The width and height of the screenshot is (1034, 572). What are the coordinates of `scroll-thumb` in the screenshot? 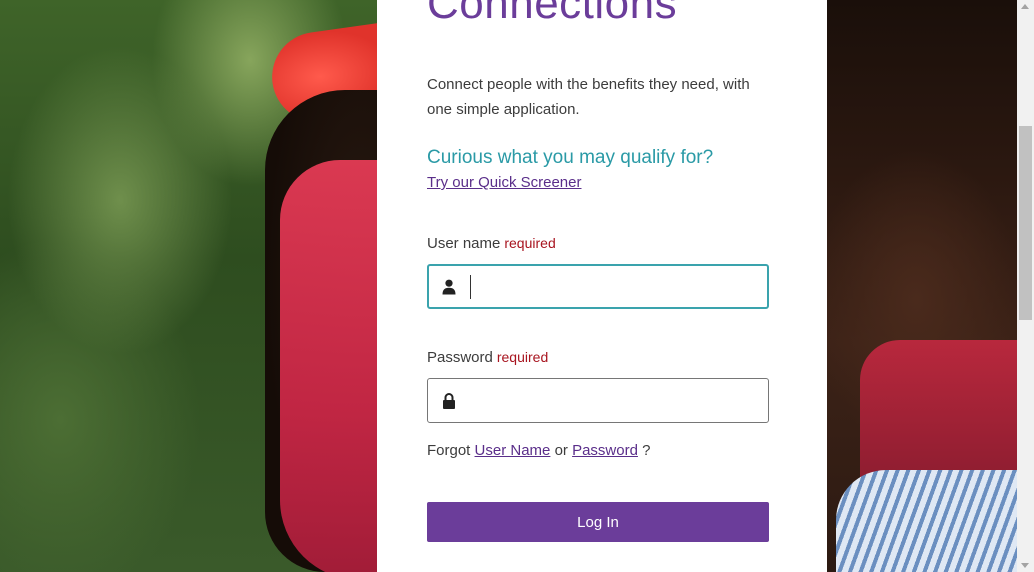 It's located at (1025, 223).